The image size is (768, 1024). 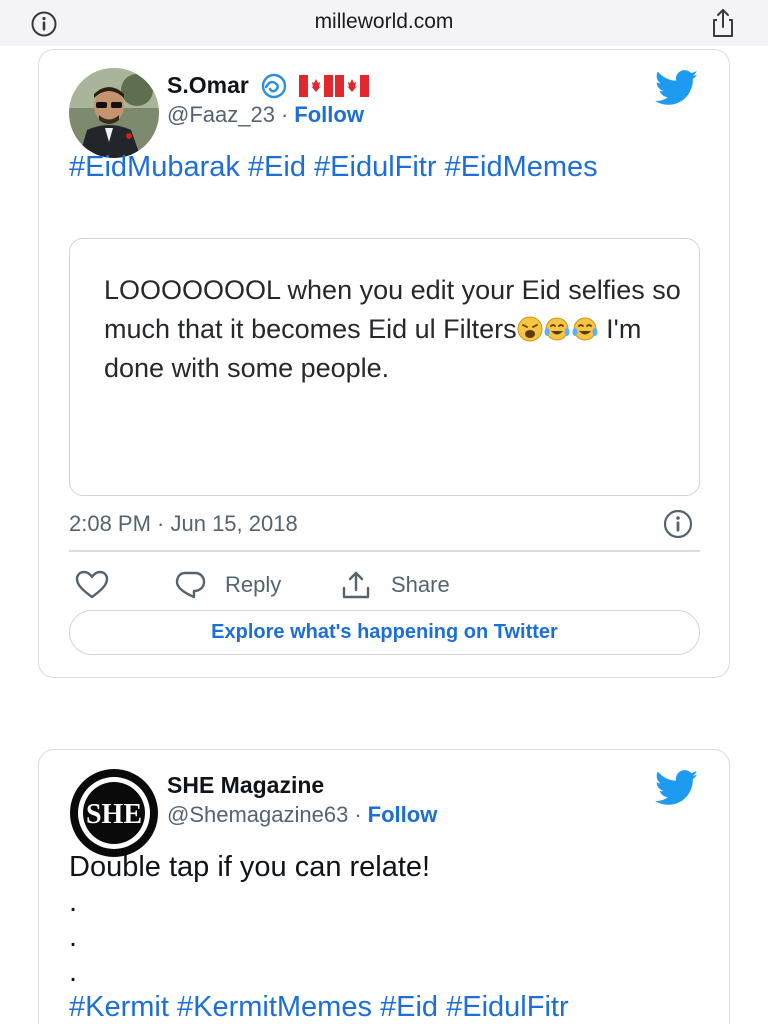 I want to click on handle-row: @Shemagazine63 · Follow, so click(x=302, y=815).